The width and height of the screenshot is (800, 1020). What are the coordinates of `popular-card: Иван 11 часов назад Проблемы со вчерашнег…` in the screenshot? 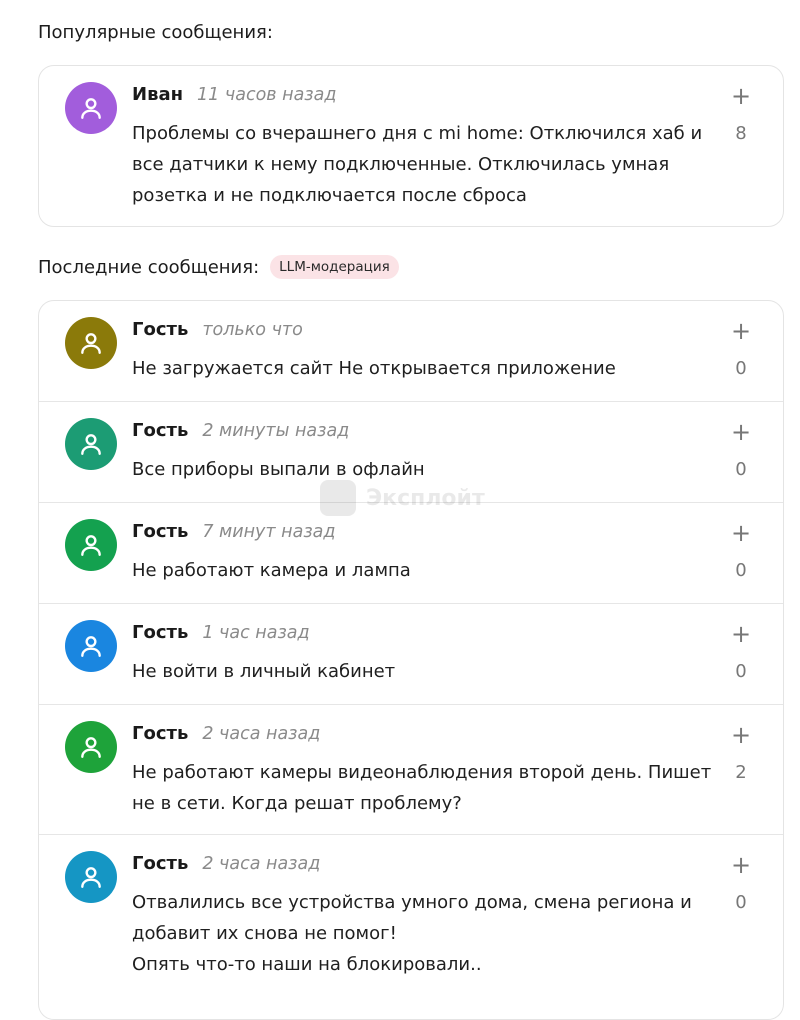 It's located at (411, 146).